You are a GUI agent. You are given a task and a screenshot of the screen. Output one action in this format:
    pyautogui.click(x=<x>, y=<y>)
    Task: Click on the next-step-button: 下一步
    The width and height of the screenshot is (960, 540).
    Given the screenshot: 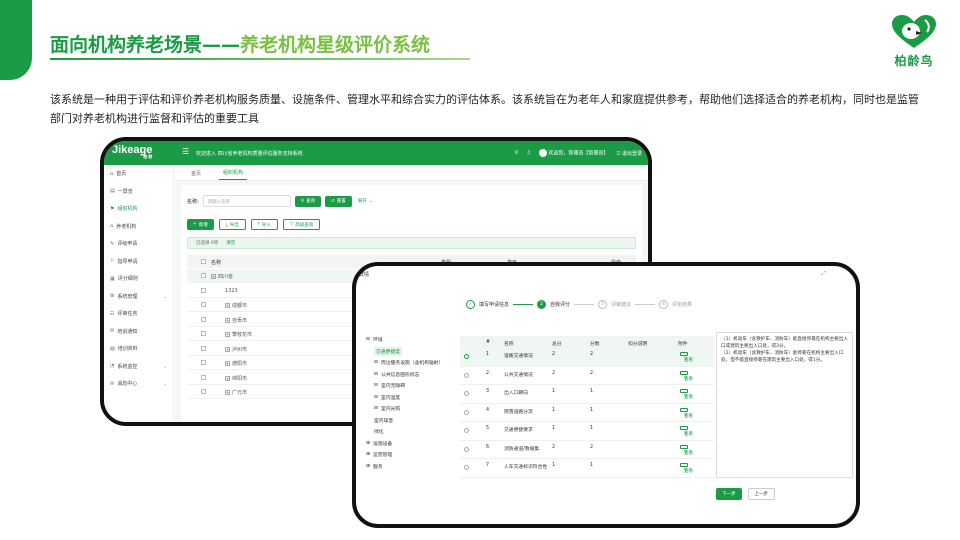 What is the action you would take?
    pyautogui.click(x=729, y=494)
    